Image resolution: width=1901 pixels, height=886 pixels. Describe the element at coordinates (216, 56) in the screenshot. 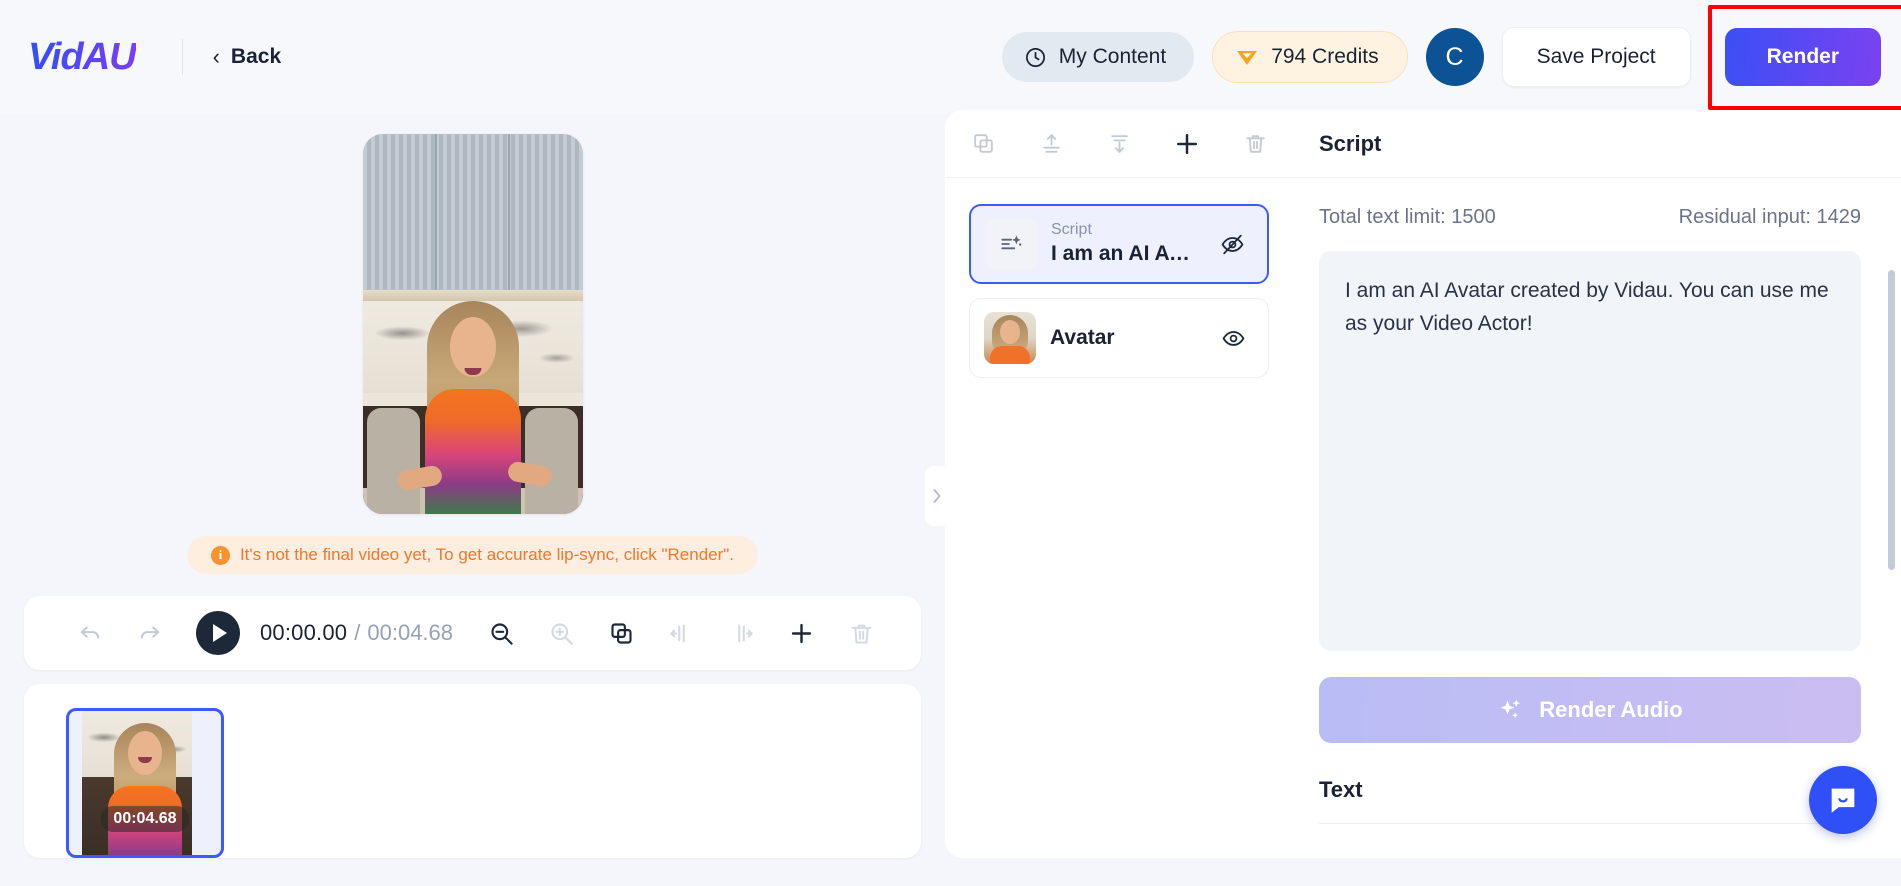

I see `chevron-left-icon: ‹` at that location.